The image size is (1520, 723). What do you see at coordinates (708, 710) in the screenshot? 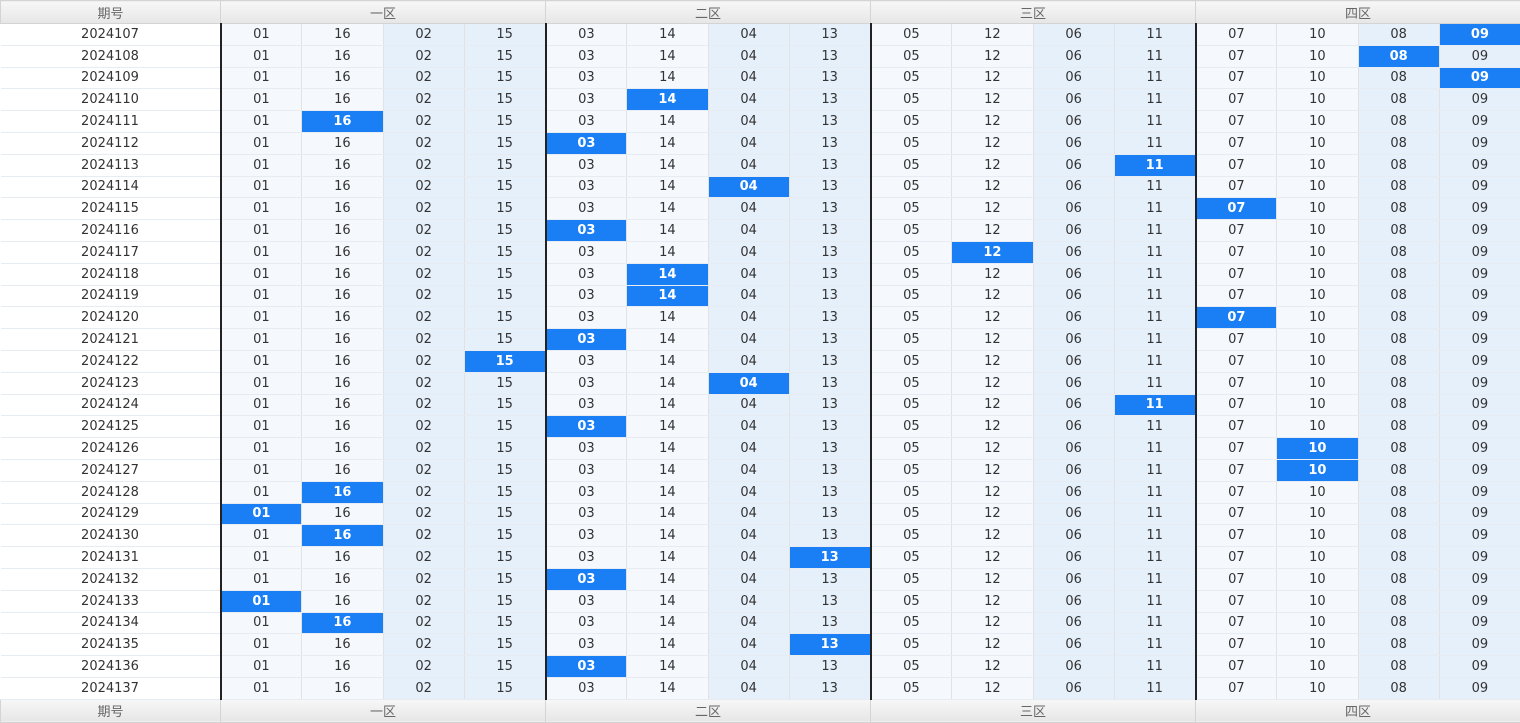
I see `zone-2-footer: 二区` at bounding box center [708, 710].